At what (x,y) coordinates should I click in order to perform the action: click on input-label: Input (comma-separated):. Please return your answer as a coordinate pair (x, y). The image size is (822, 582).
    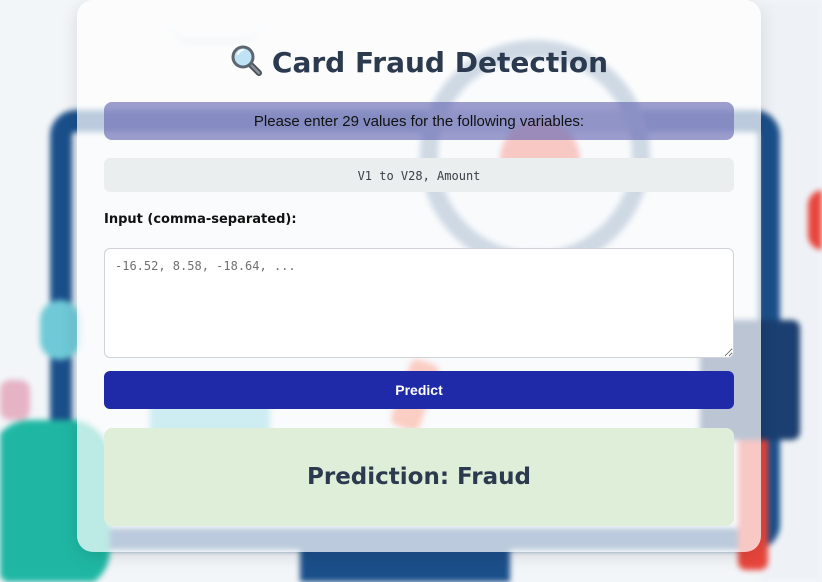
    Looking at the image, I should click on (200, 219).